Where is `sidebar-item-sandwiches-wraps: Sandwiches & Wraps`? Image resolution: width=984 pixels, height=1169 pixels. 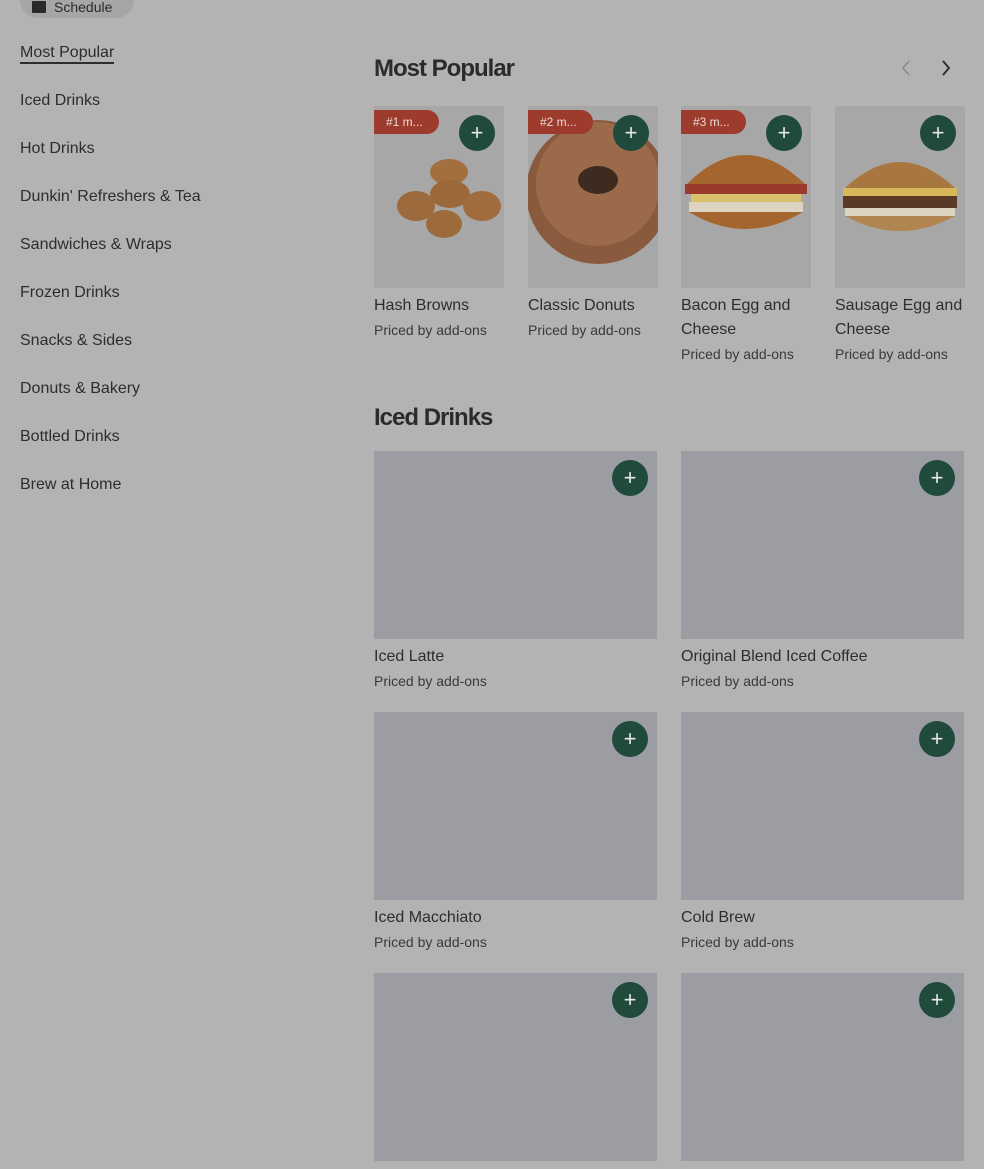 sidebar-item-sandwiches-wraps: Sandwiches & Wraps is located at coordinates (170, 256).